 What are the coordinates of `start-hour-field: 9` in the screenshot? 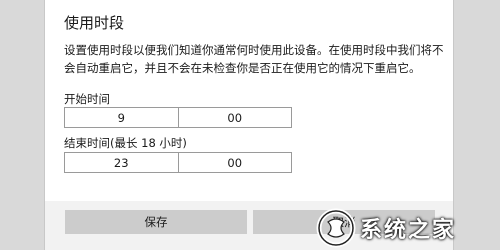 It's located at (121, 117).